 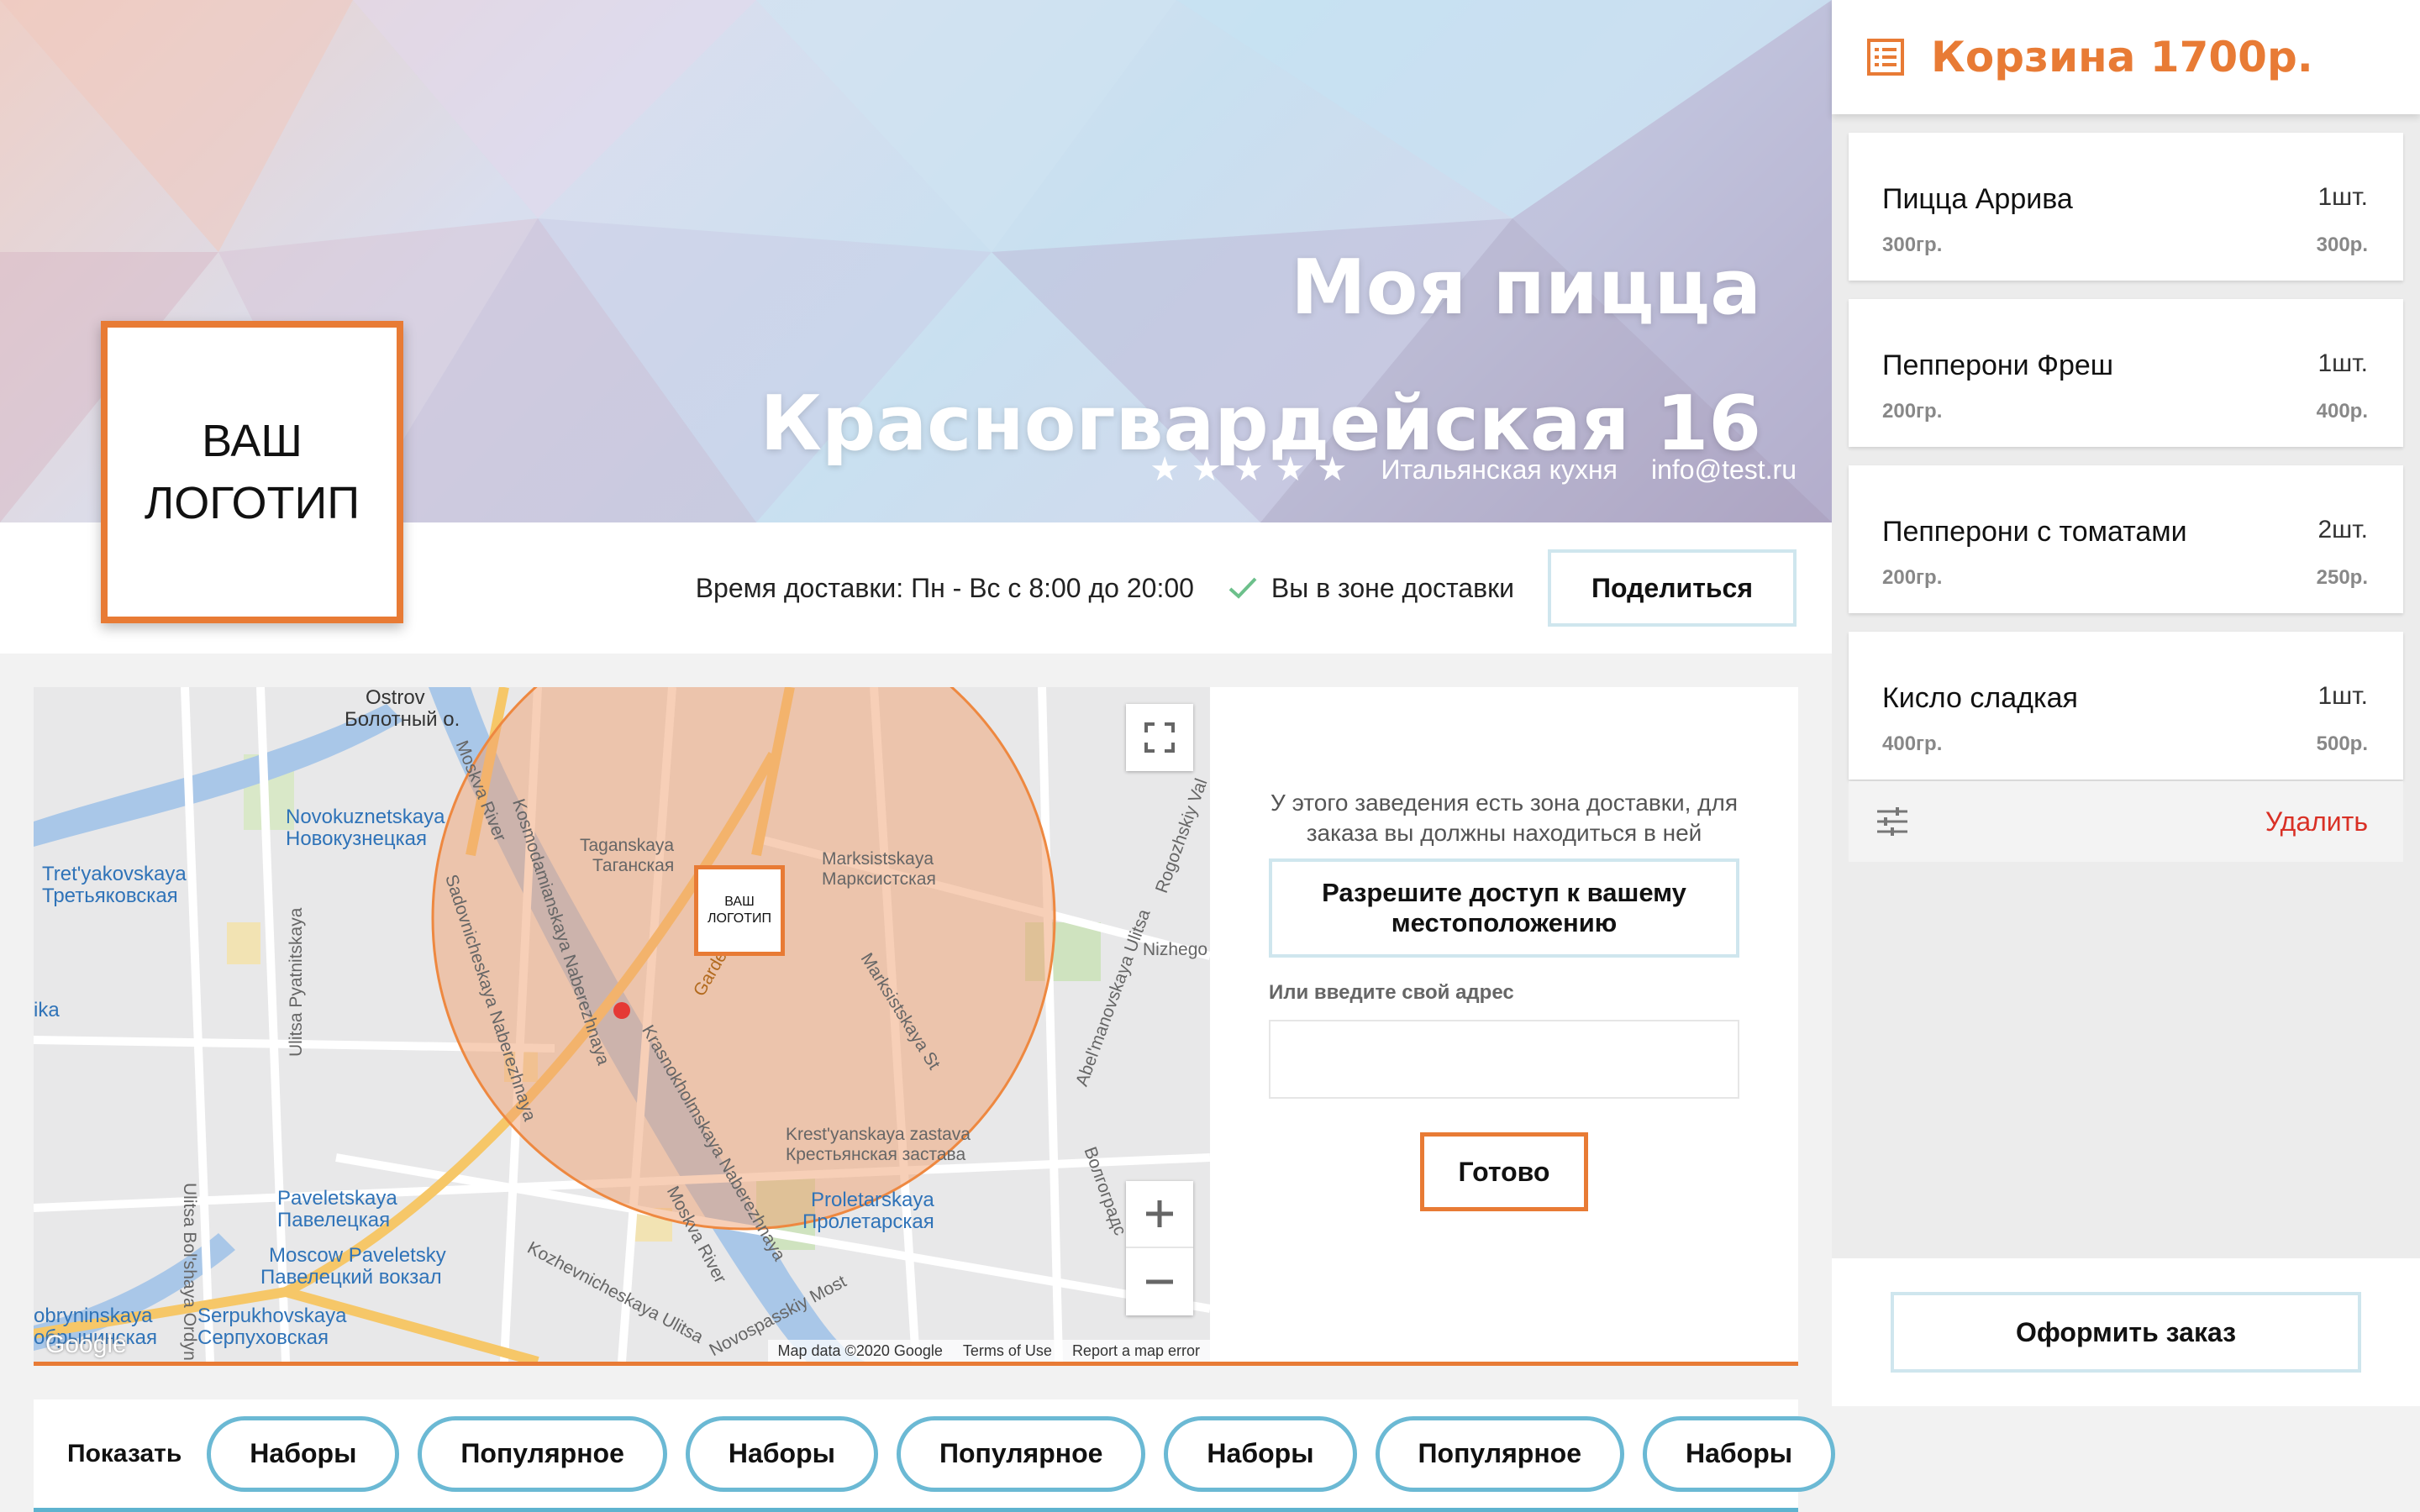 What do you see at coordinates (1007, 1351) in the screenshot?
I see `map-terms-link: Terms of Use` at bounding box center [1007, 1351].